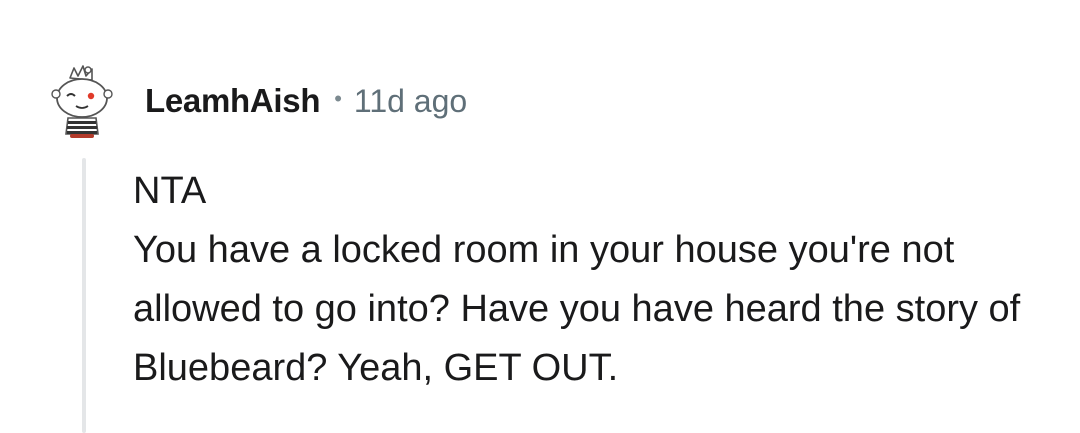 This screenshot has height=433, width=1080. Describe the element at coordinates (232, 101) in the screenshot. I see `comment-author: LeamhAish` at that location.